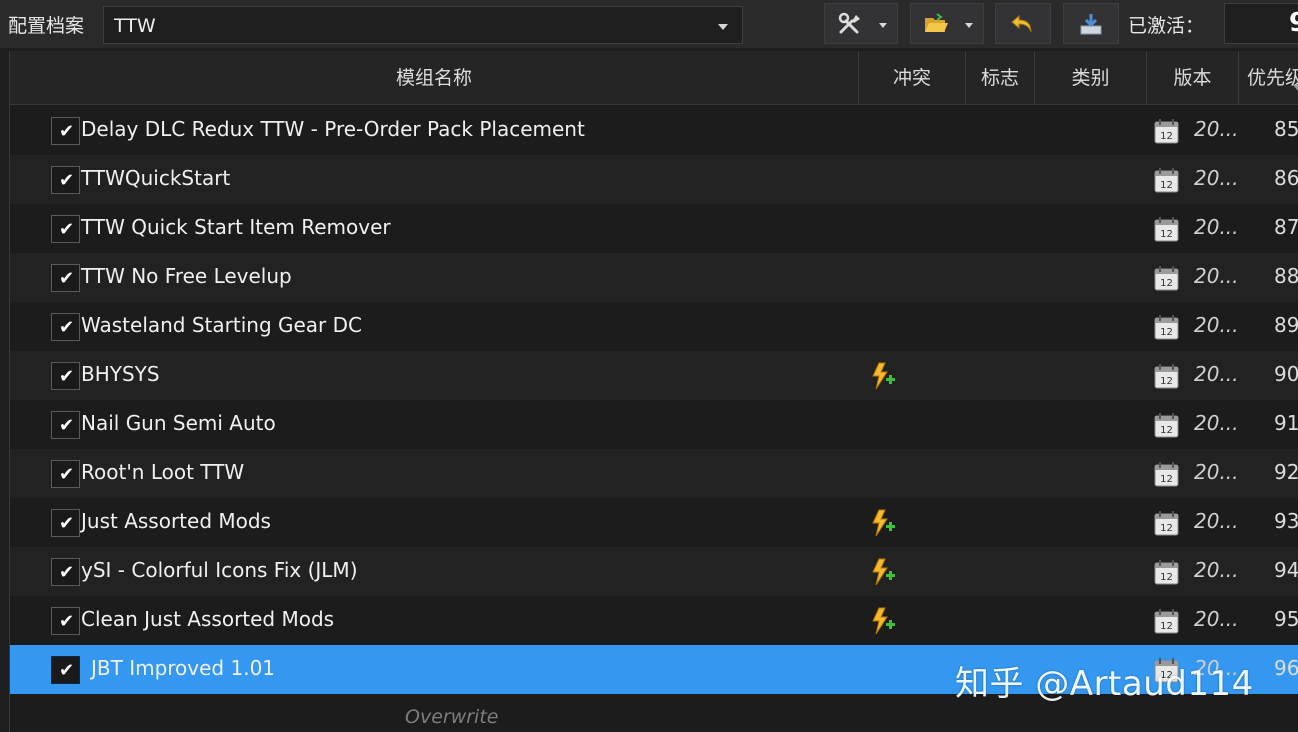 This screenshot has width=1298, height=732. What do you see at coordinates (654, 375) in the screenshot?
I see `mod-row: ✔ BHYSYS 12 20... 90` at bounding box center [654, 375].